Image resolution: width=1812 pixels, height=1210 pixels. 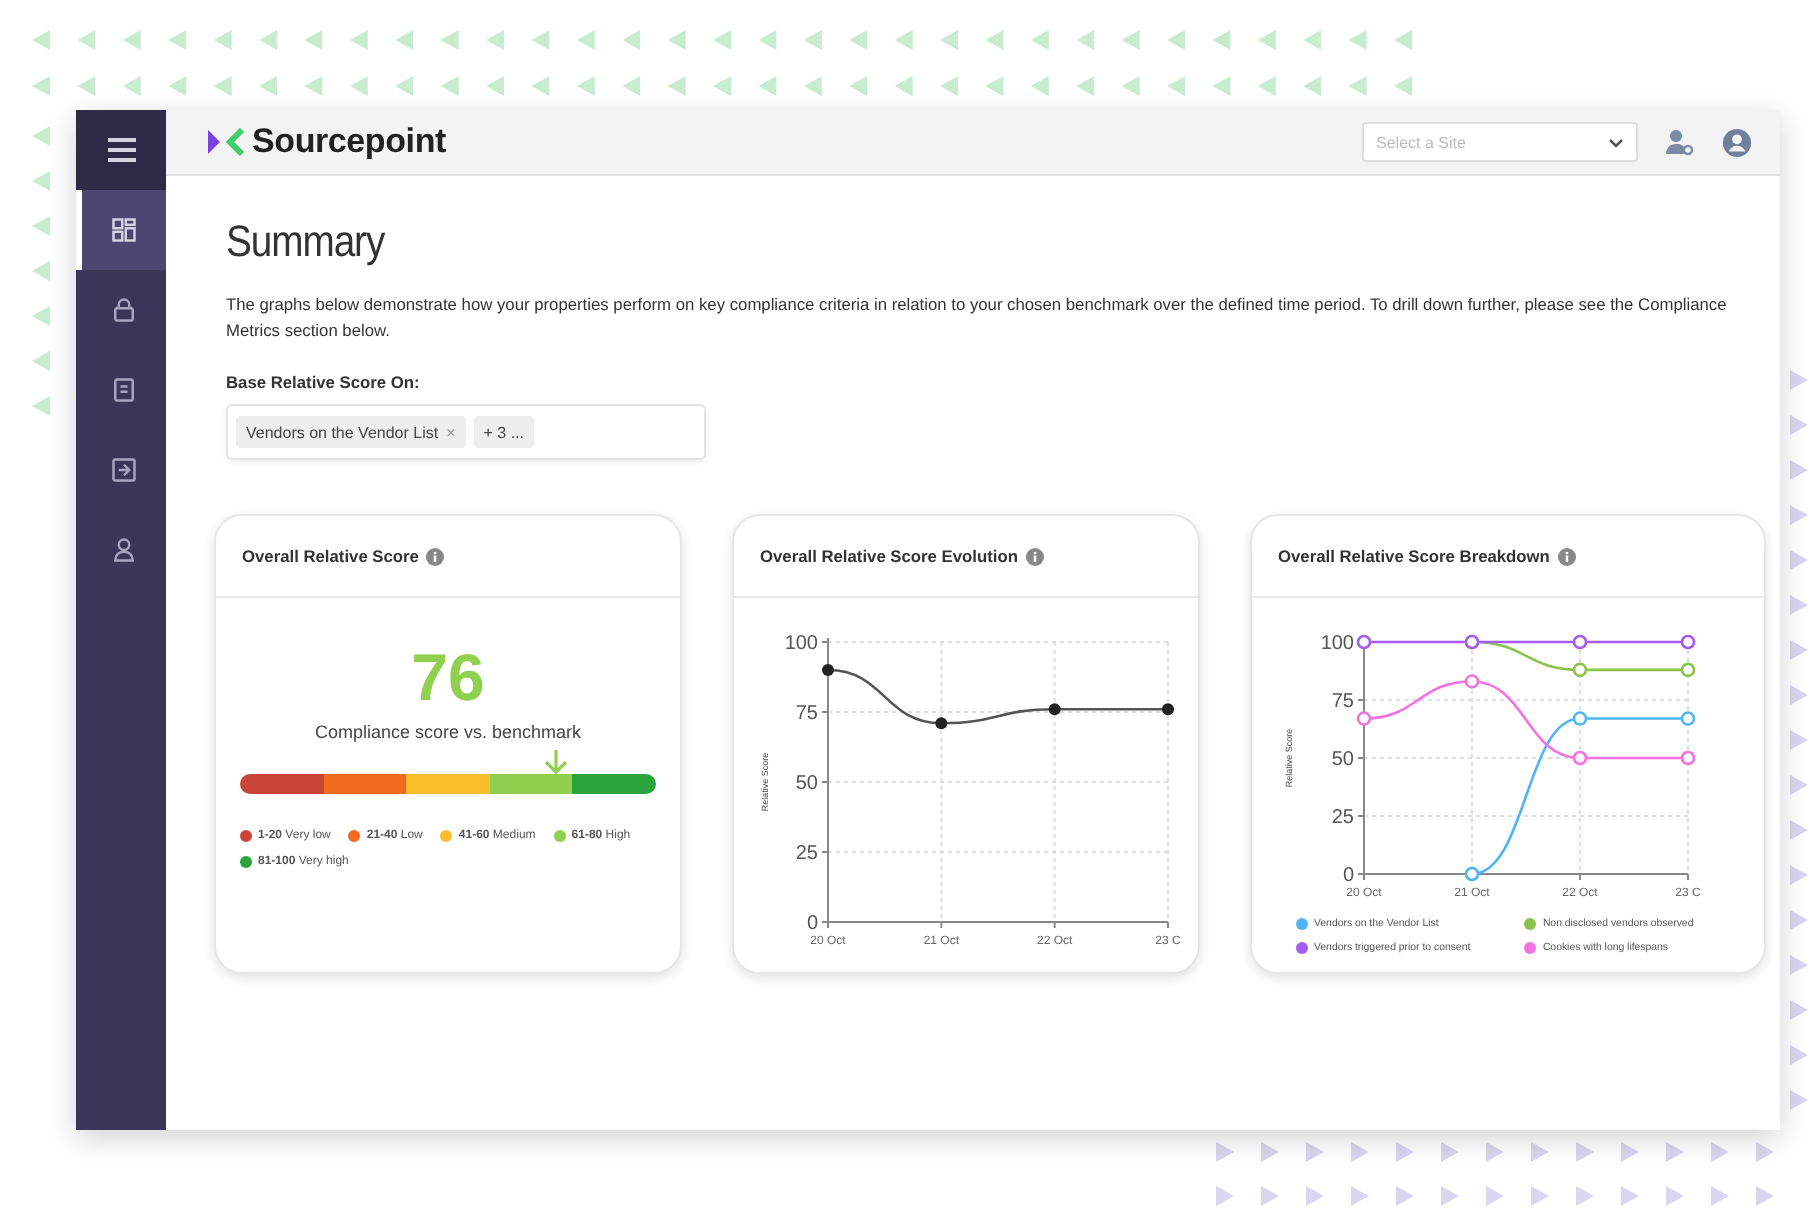 I want to click on card-title: Overall Relative Score, so click(x=330, y=556).